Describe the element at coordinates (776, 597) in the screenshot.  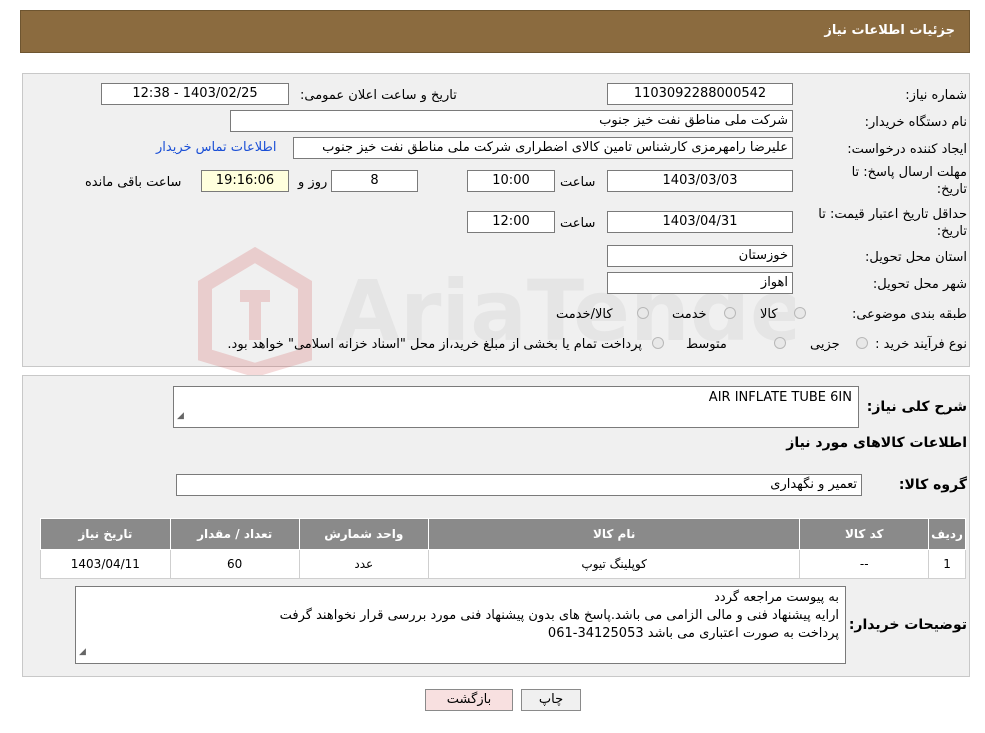
I see `notes-line: به پیوست مراجعه گردد` at that location.